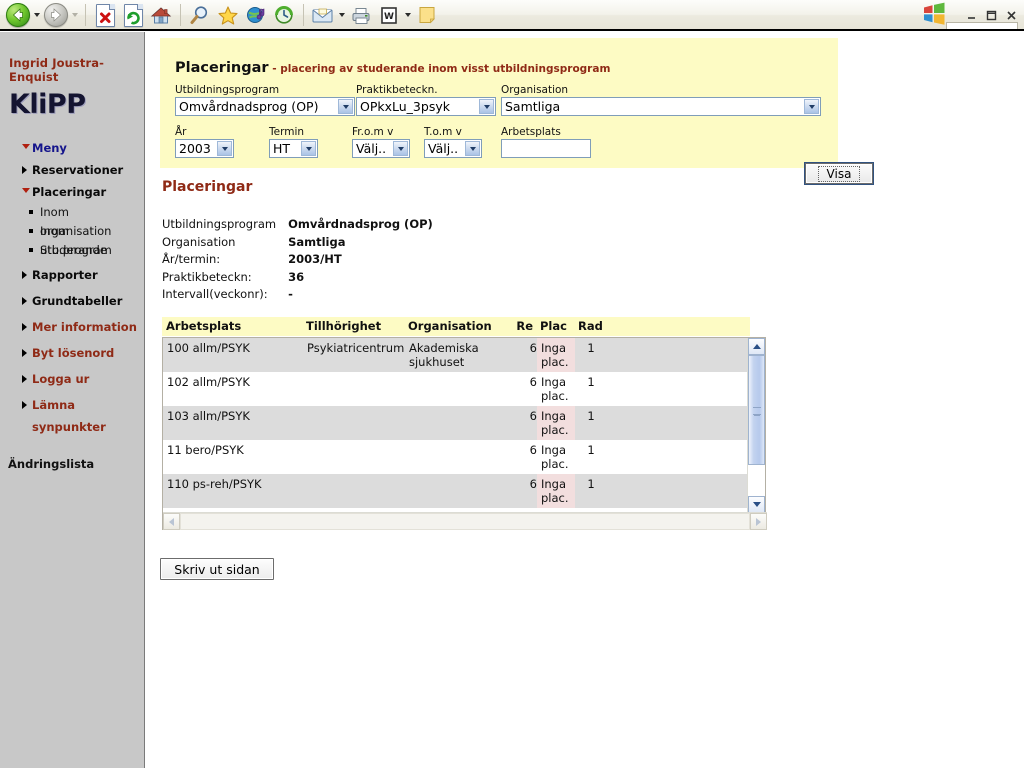 The width and height of the screenshot is (1024, 768). What do you see at coordinates (546, 148) in the screenshot?
I see `arbetsplats-input` at bounding box center [546, 148].